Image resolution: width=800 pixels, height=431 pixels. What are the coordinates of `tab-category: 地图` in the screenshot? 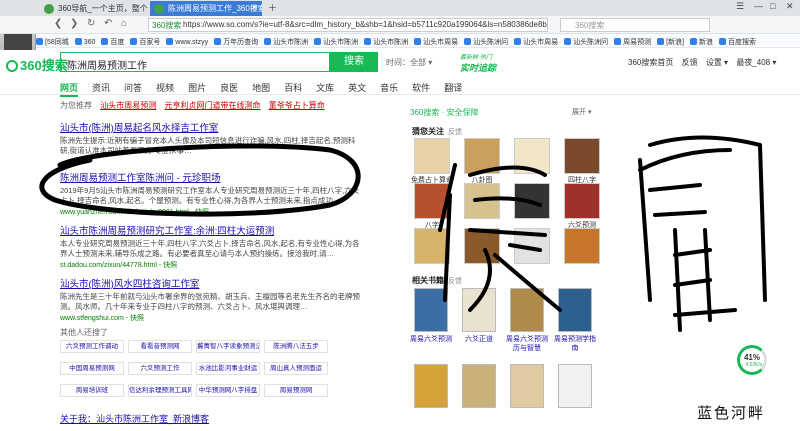 It's located at (261, 88).